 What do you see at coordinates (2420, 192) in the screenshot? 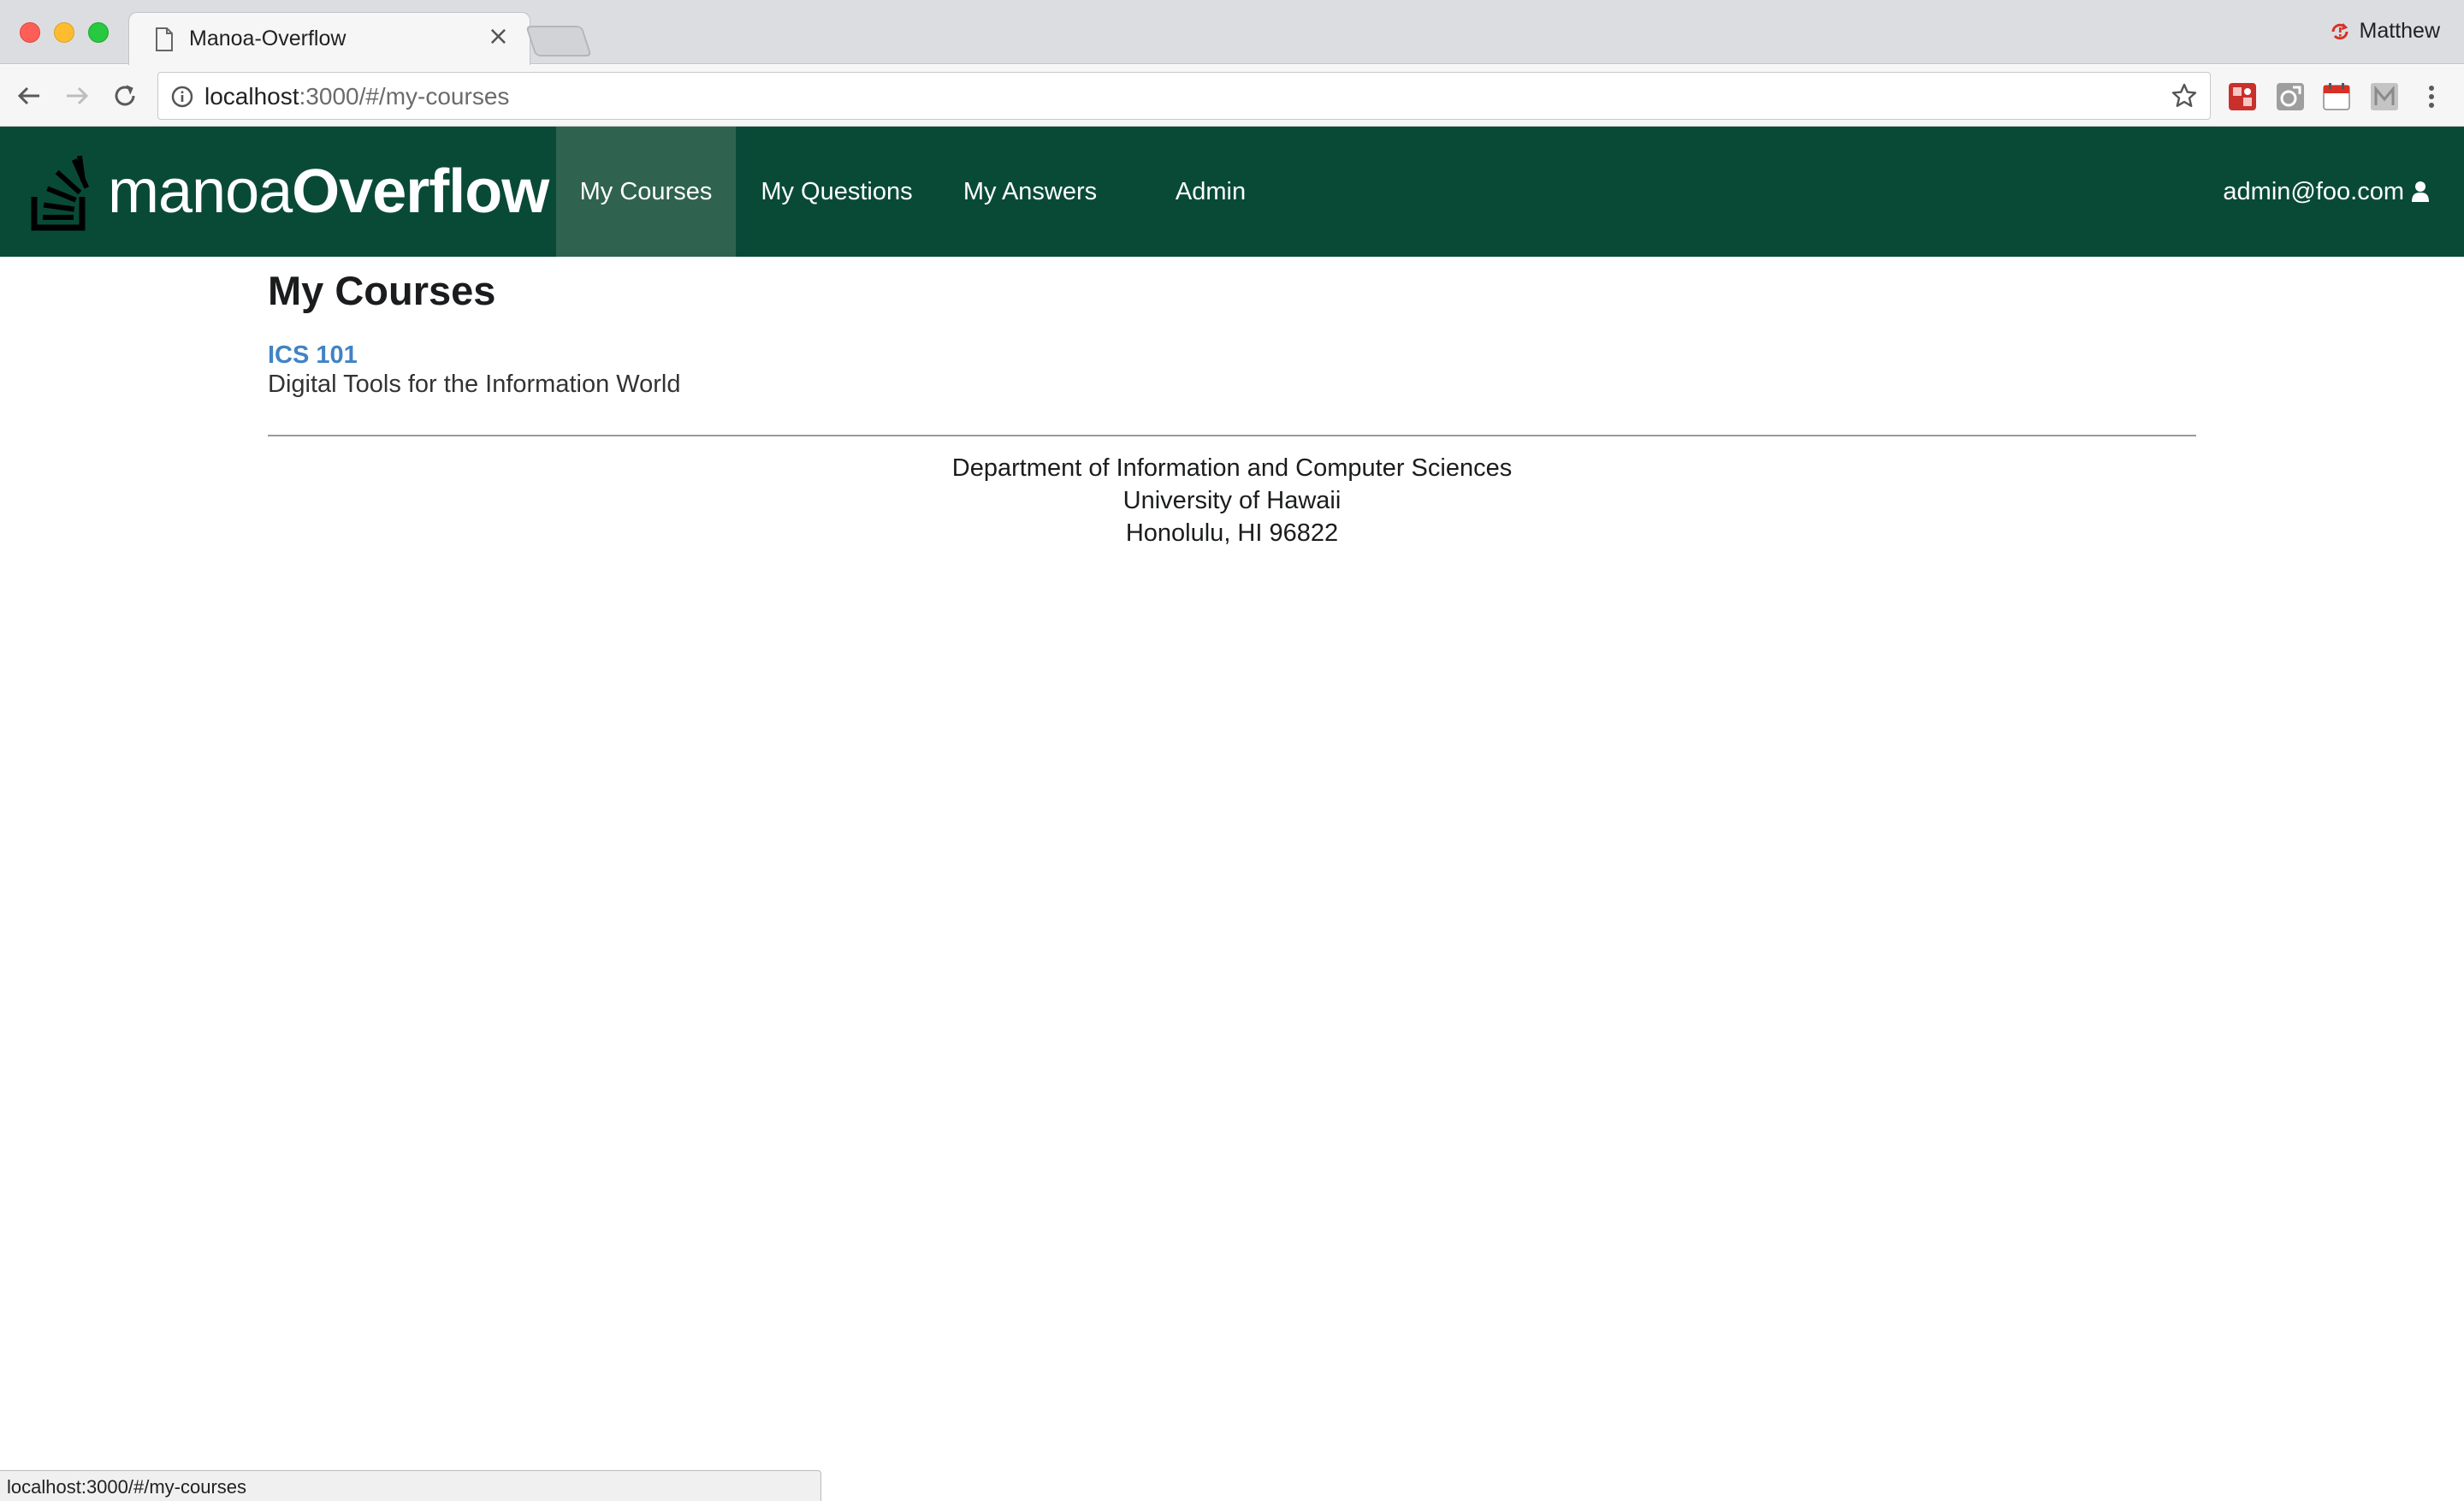
I see `user-icon` at bounding box center [2420, 192].